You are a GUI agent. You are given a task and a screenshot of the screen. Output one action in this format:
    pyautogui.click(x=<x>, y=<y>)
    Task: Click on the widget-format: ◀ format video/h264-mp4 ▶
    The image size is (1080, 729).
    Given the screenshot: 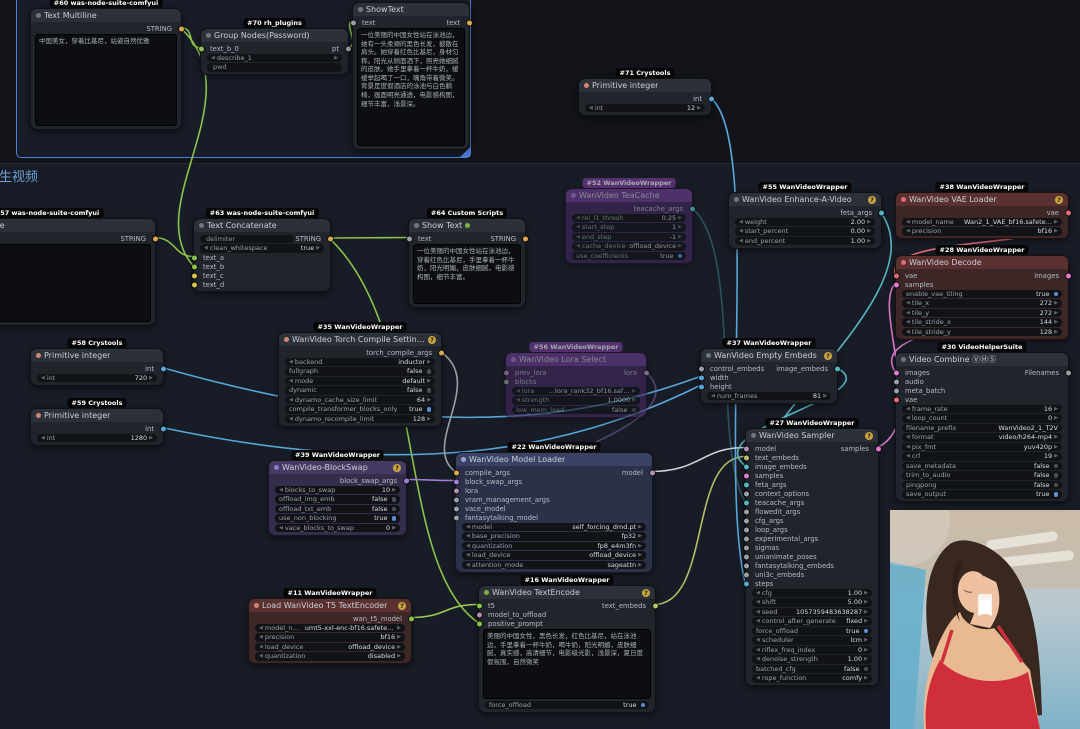 What is the action you would take?
    pyautogui.click(x=982, y=437)
    